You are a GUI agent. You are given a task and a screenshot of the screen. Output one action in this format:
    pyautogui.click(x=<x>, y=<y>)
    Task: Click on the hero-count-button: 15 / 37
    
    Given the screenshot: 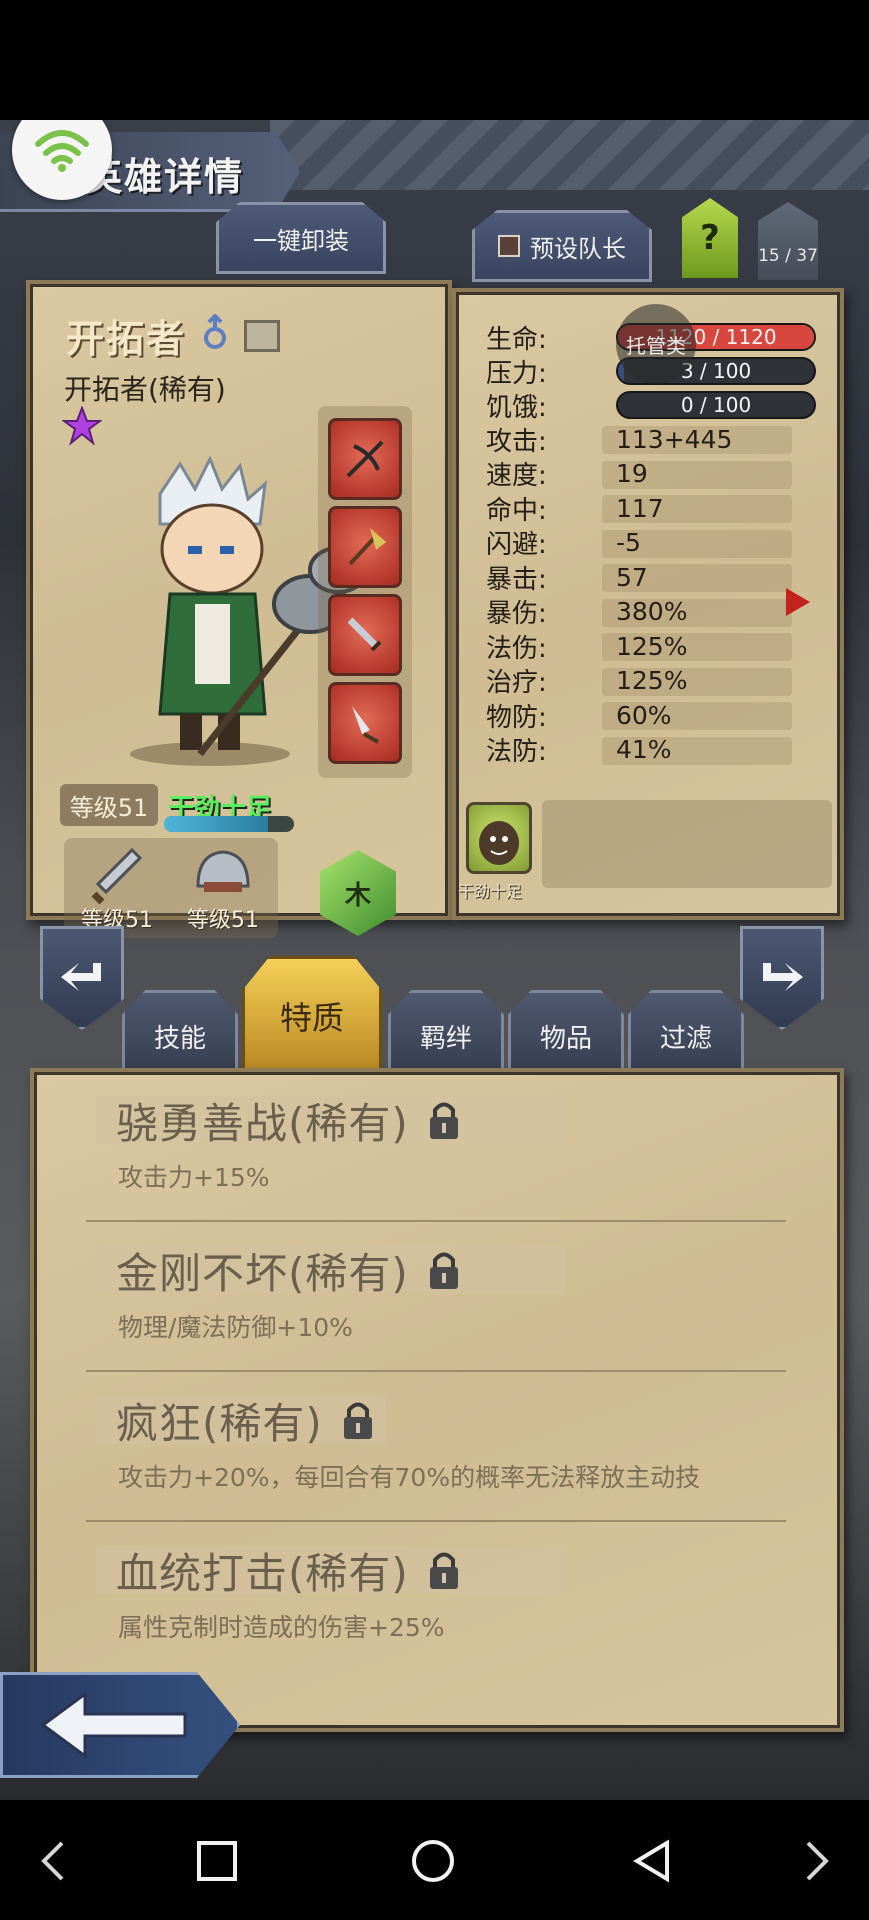 What is the action you would take?
    pyautogui.click(x=788, y=241)
    